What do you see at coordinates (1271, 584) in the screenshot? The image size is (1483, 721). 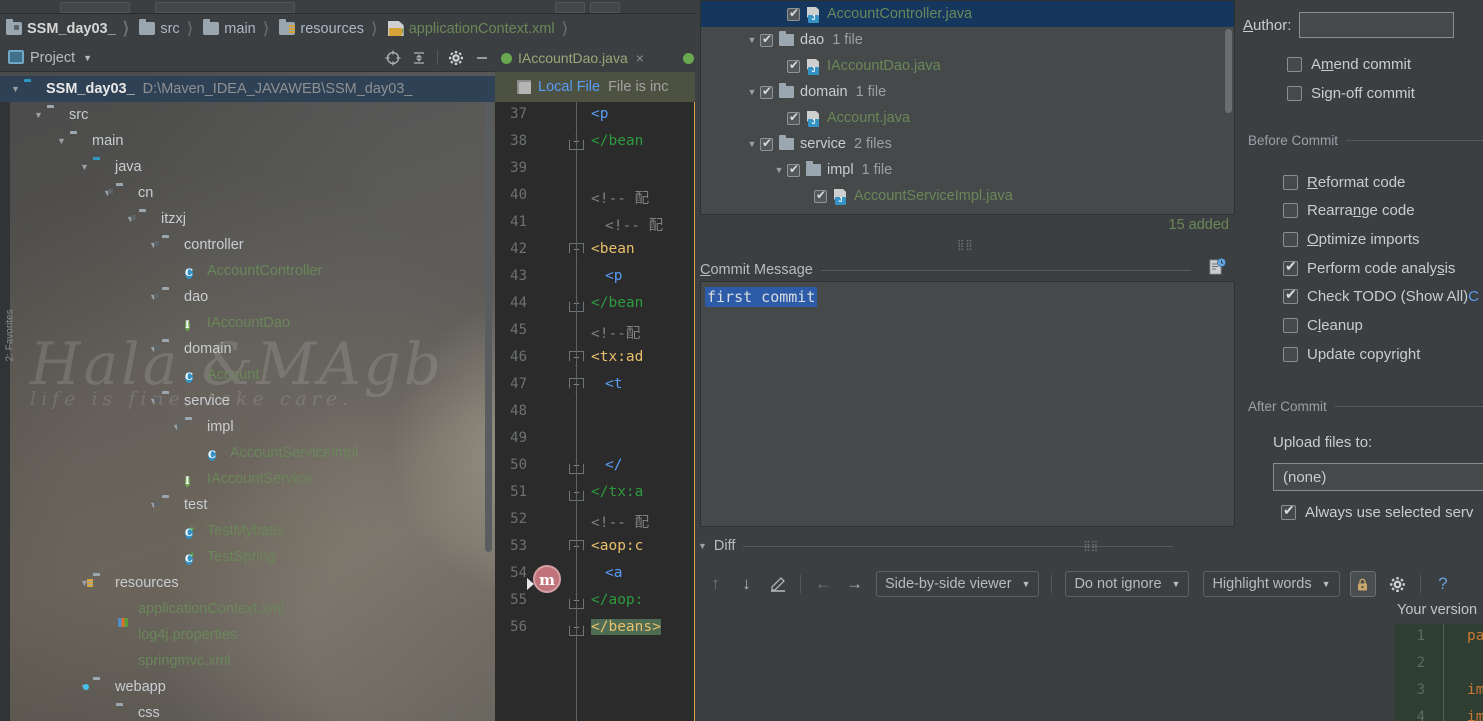 I see `highlight-mode-combo: Highlight words ▼` at bounding box center [1271, 584].